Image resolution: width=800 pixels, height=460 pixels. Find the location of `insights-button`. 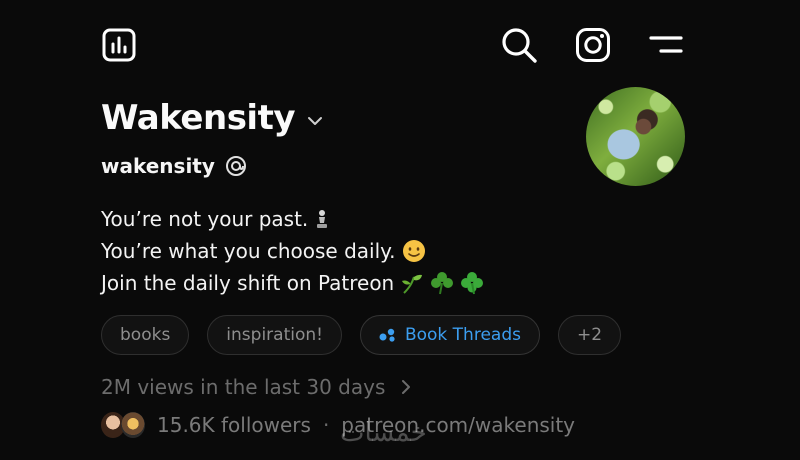

insights-button is located at coordinates (119, 45).